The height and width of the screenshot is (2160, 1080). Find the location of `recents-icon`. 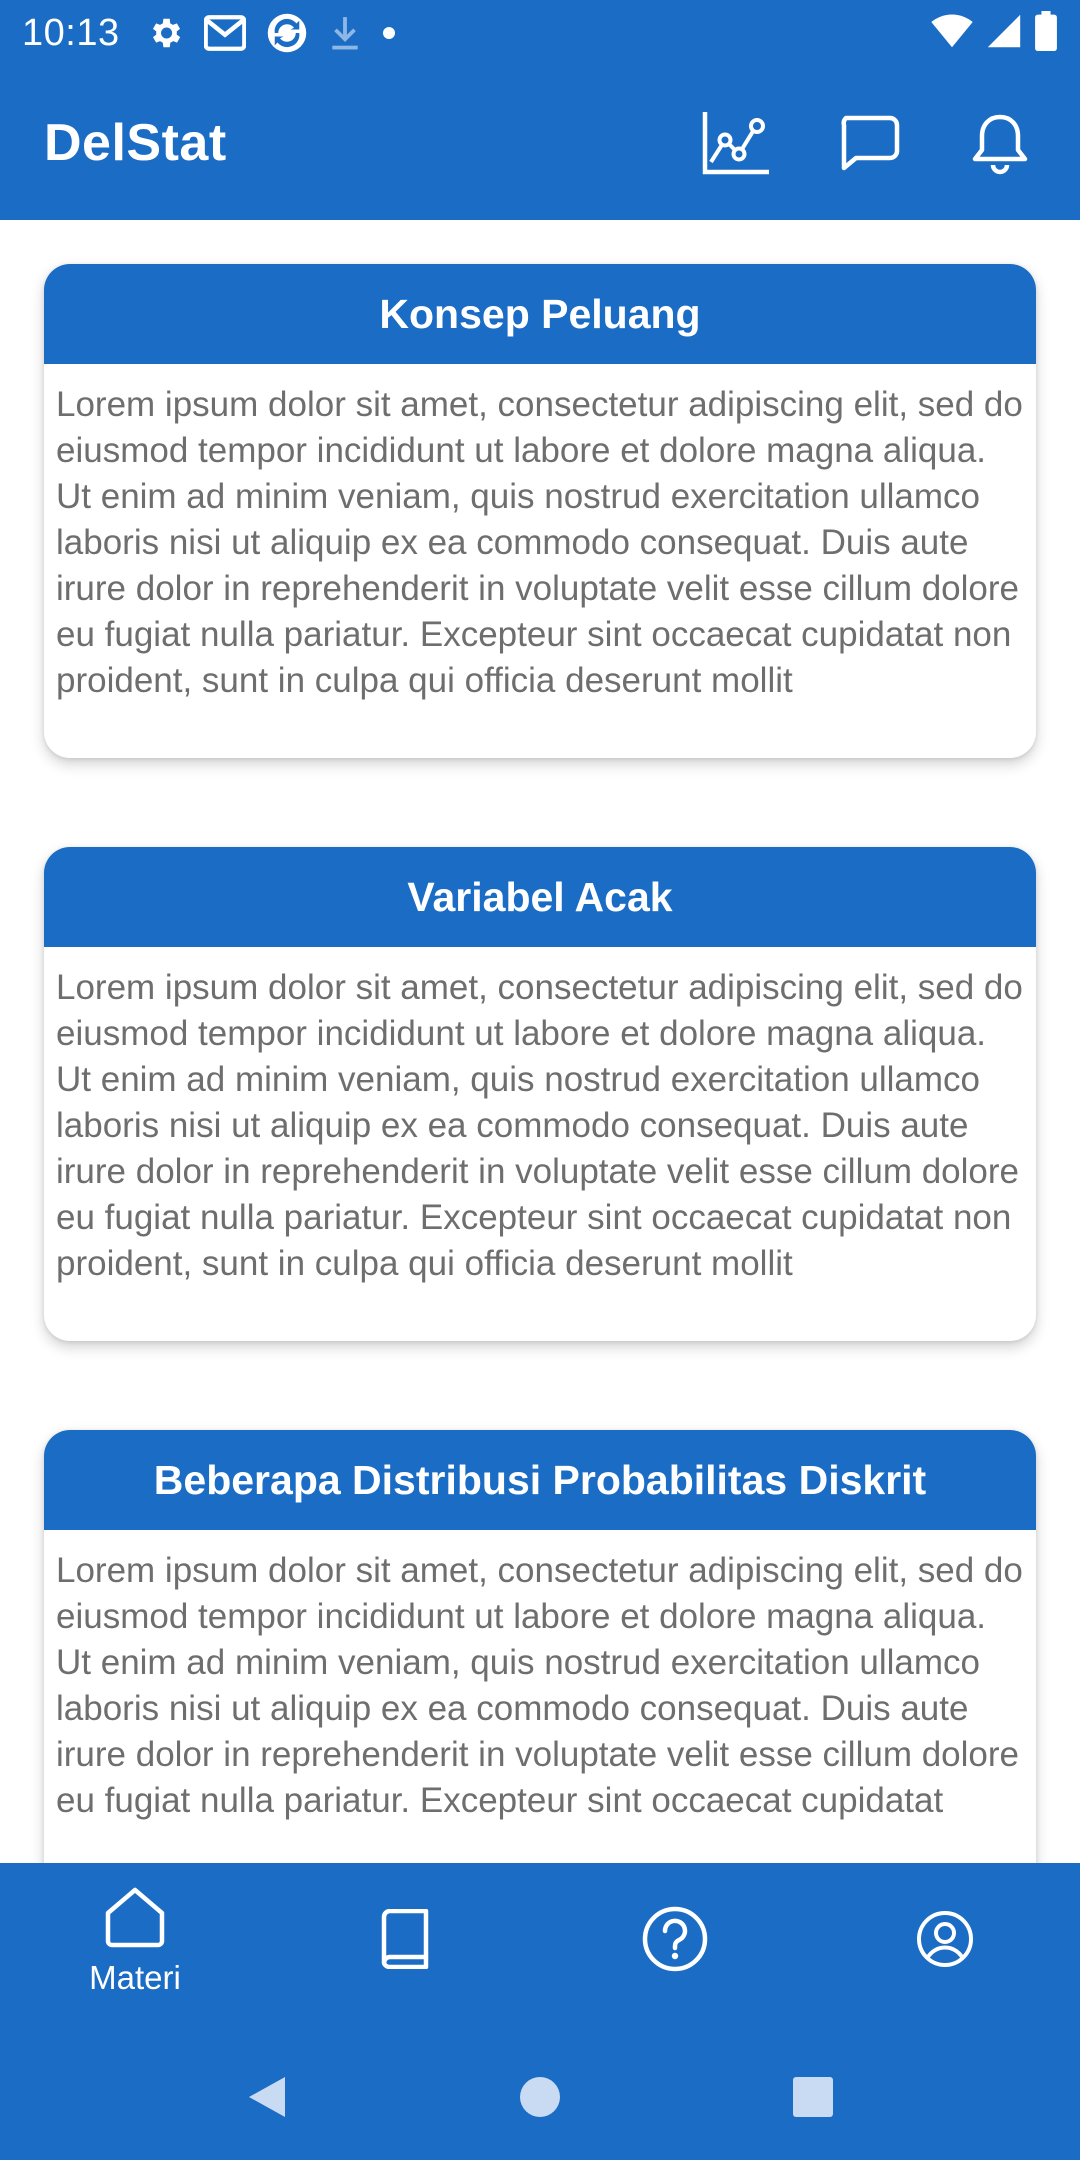

recents-icon is located at coordinates (813, 2096).